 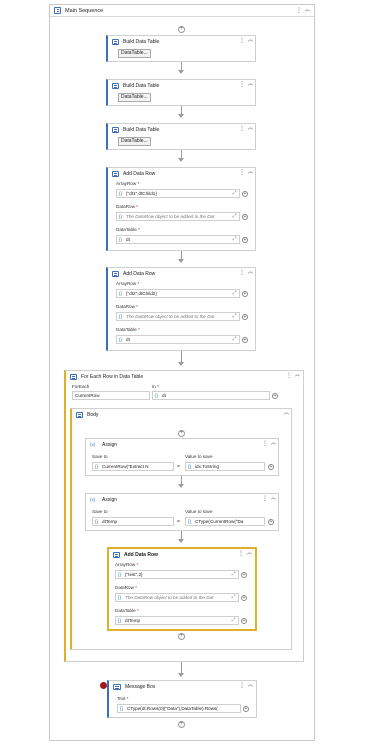 I want to click on card-title: Add Data Row, so click(x=141, y=554).